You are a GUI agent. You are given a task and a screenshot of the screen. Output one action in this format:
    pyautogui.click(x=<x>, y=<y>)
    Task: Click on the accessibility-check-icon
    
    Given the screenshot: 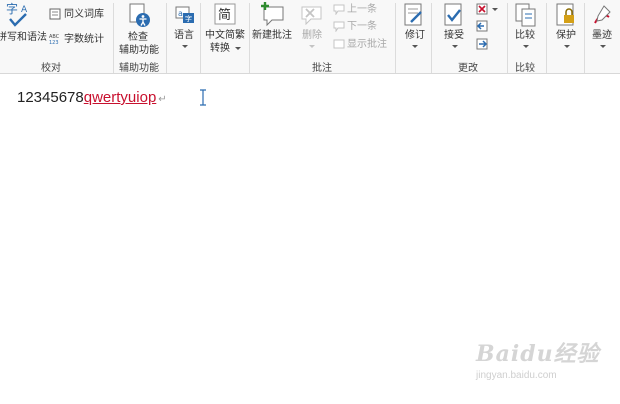 What is the action you would take?
    pyautogui.click(x=139, y=15)
    